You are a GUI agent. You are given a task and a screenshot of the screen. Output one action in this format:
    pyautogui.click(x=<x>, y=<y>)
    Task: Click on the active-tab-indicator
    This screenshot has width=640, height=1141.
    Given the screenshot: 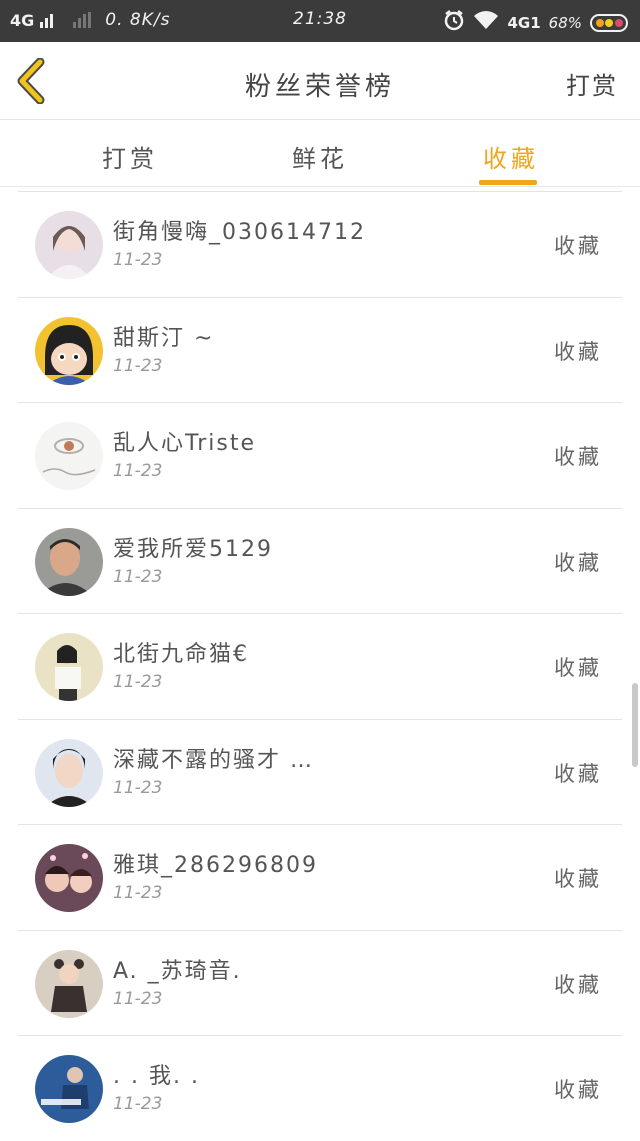 What is the action you would take?
    pyautogui.click(x=508, y=182)
    